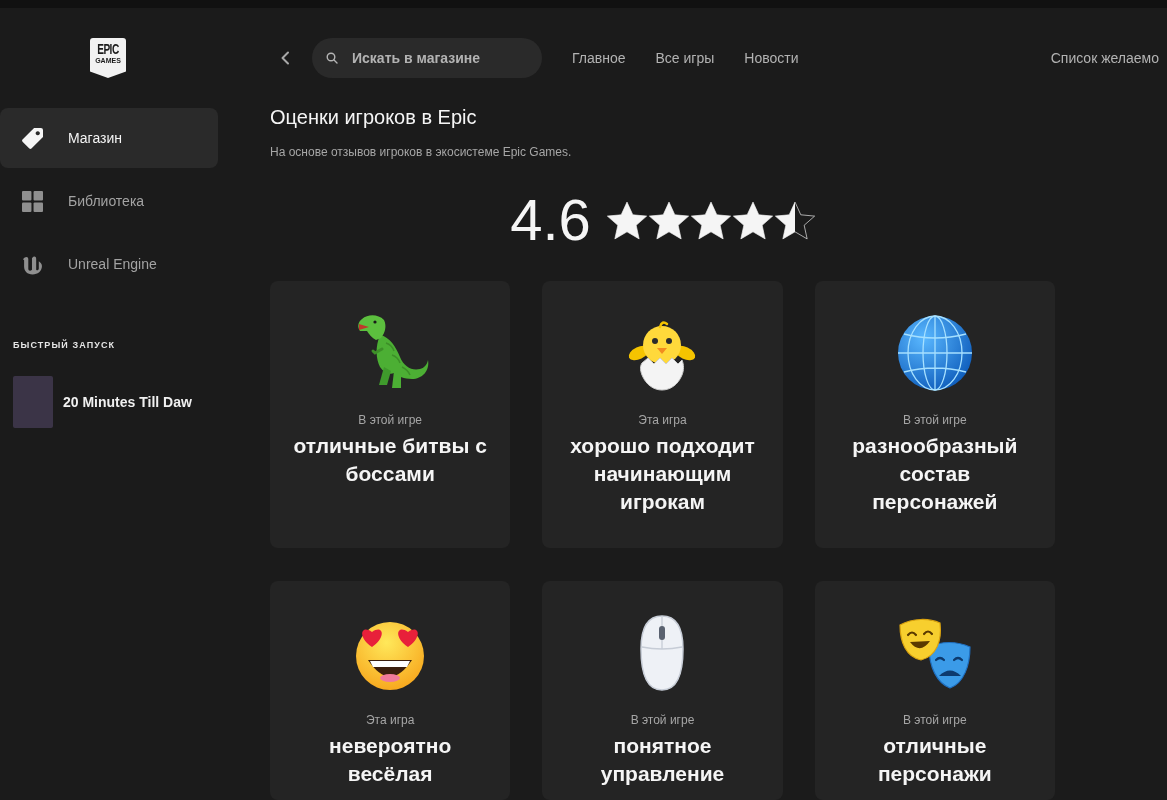  I want to click on card-title: отличные персонажи, so click(934, 760).